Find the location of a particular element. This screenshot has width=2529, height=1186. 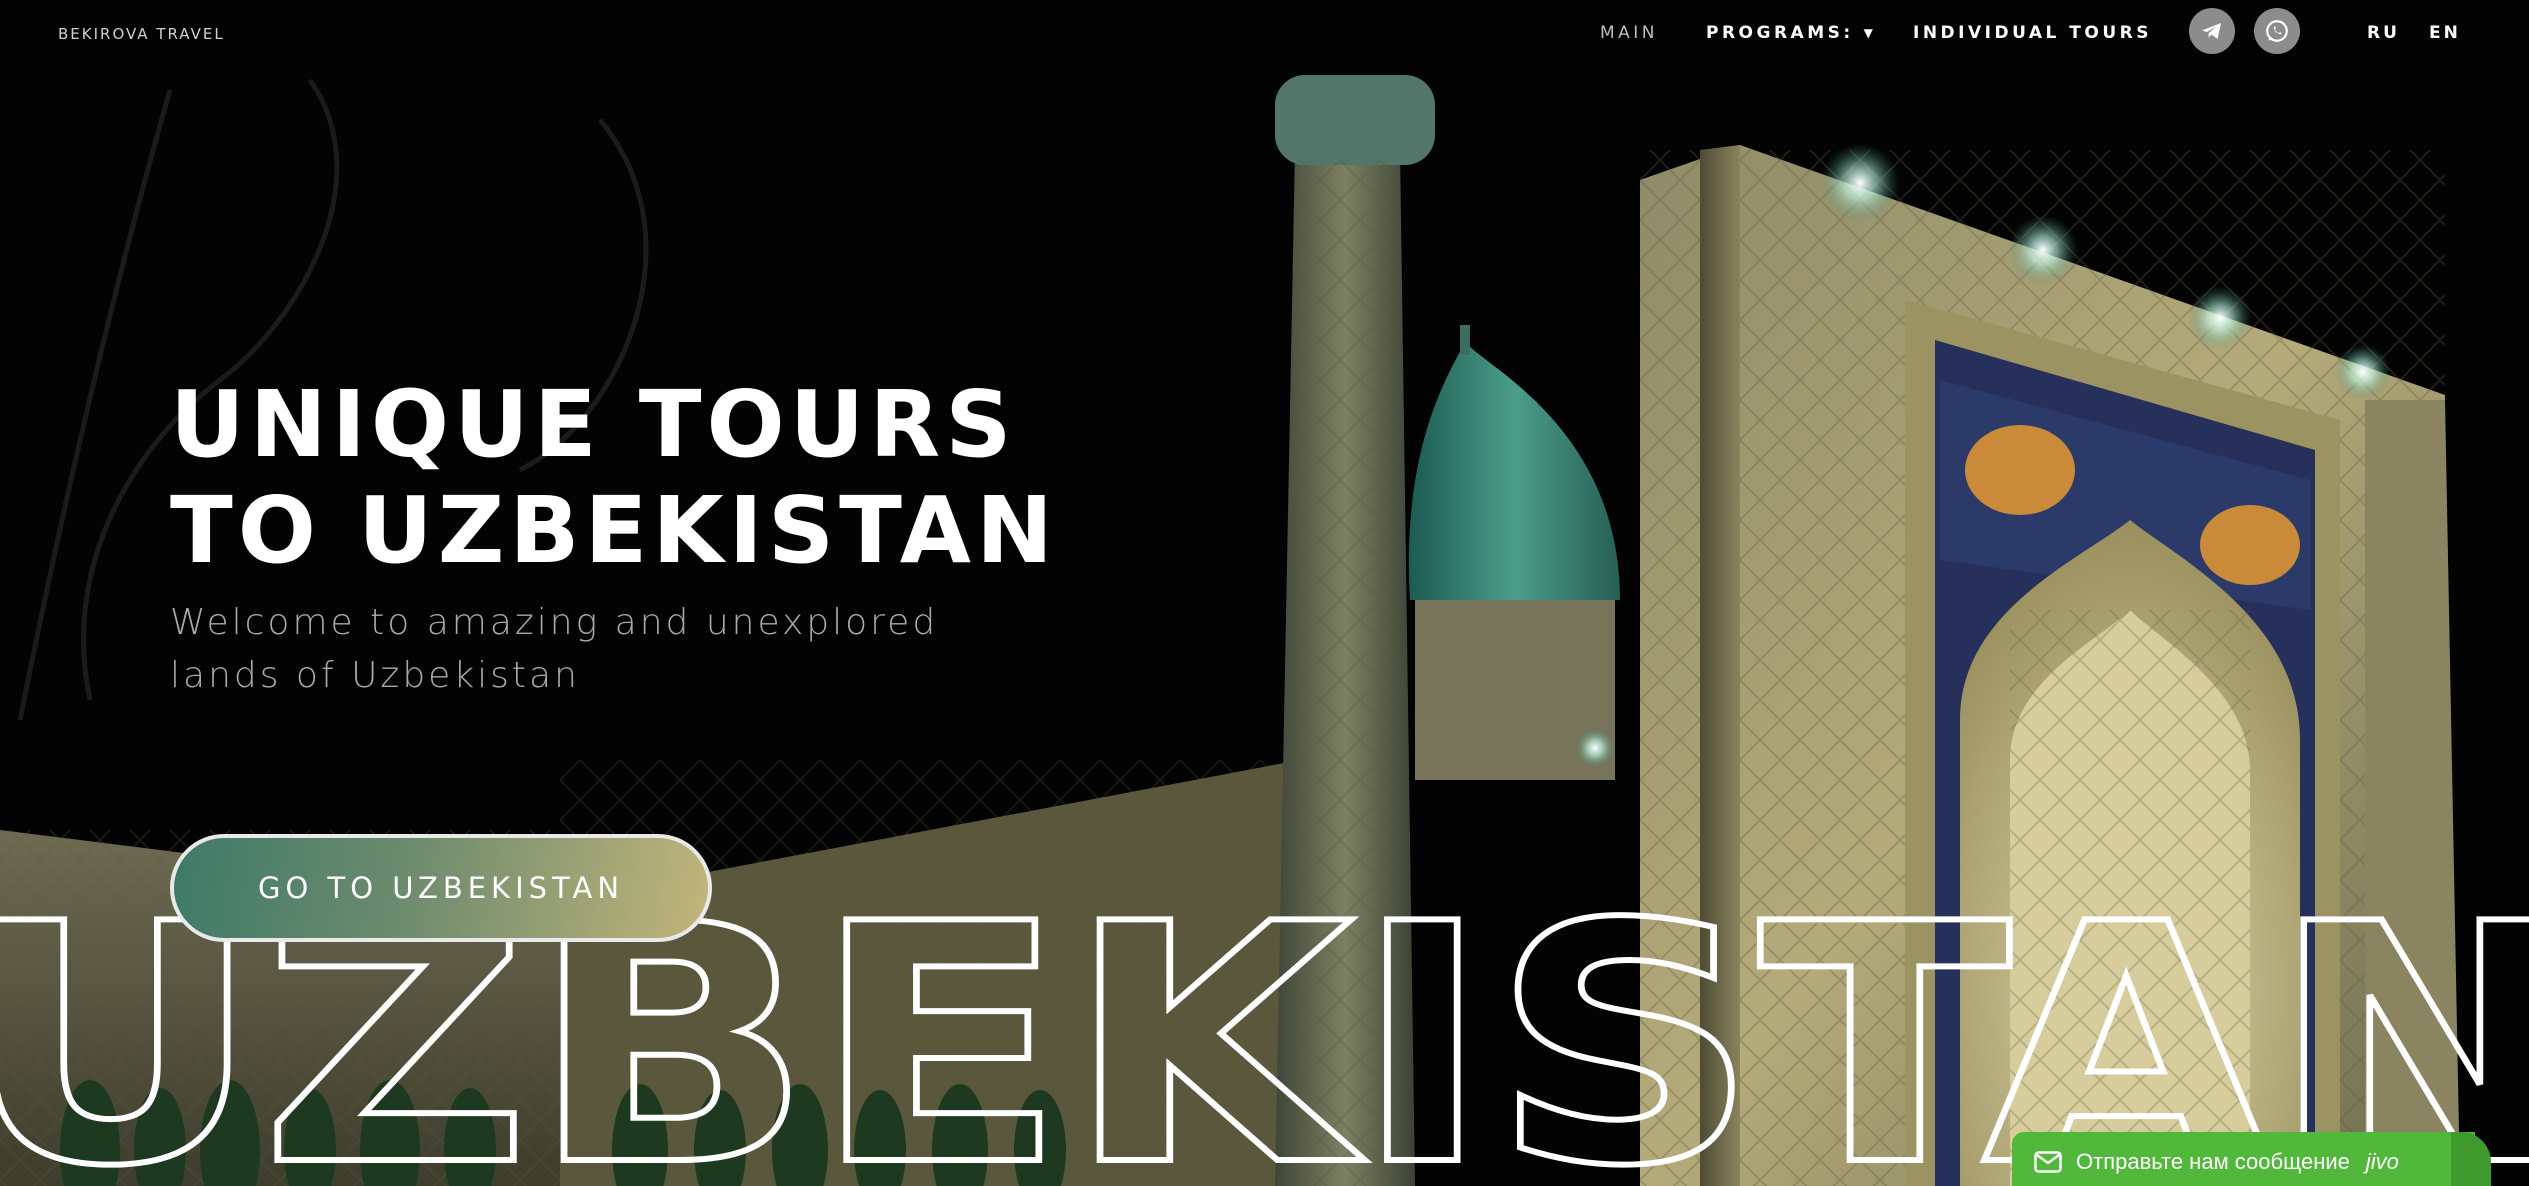

hero-title: UNIQUE TOURS TO UZBEKISTAN is located at coordinates (620, 478).